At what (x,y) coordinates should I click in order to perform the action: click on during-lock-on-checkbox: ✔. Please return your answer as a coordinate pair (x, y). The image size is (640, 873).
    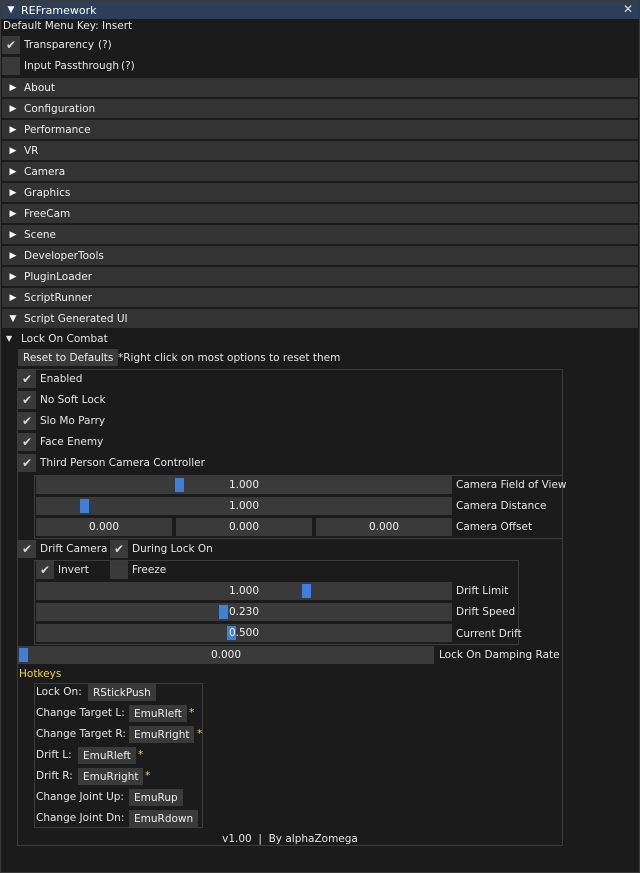
    Looking at the image, I should click on (119, 549).